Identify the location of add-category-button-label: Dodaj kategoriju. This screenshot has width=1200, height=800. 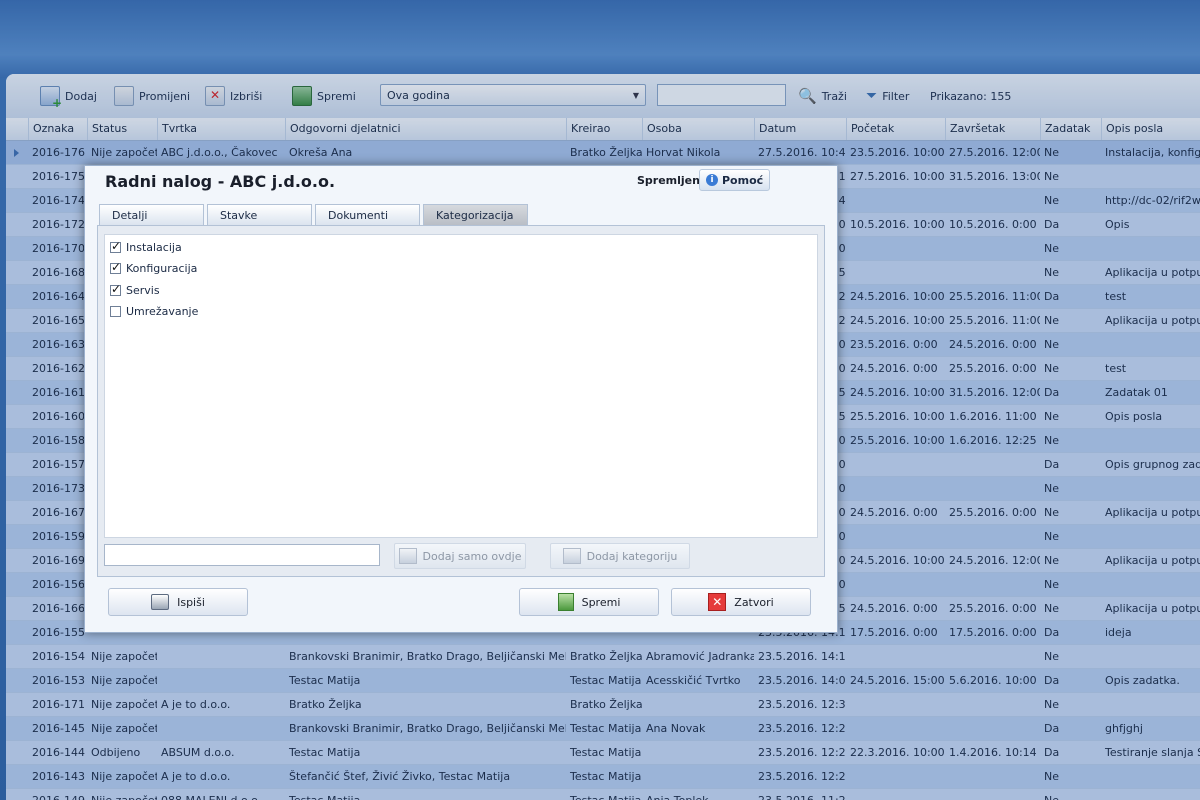
(632, 556).